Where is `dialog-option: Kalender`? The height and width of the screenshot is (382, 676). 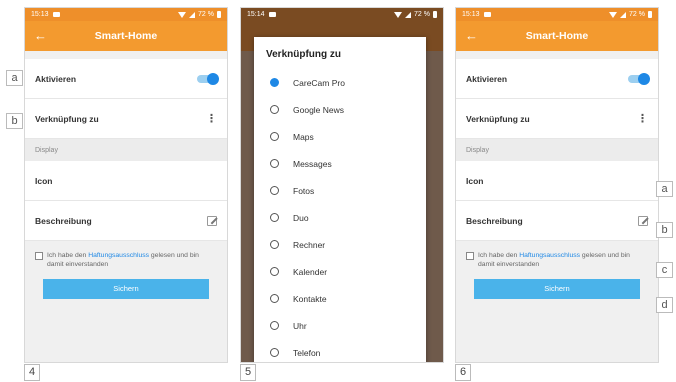
dialog-option: Kalender is located at coordinates (340, 271).